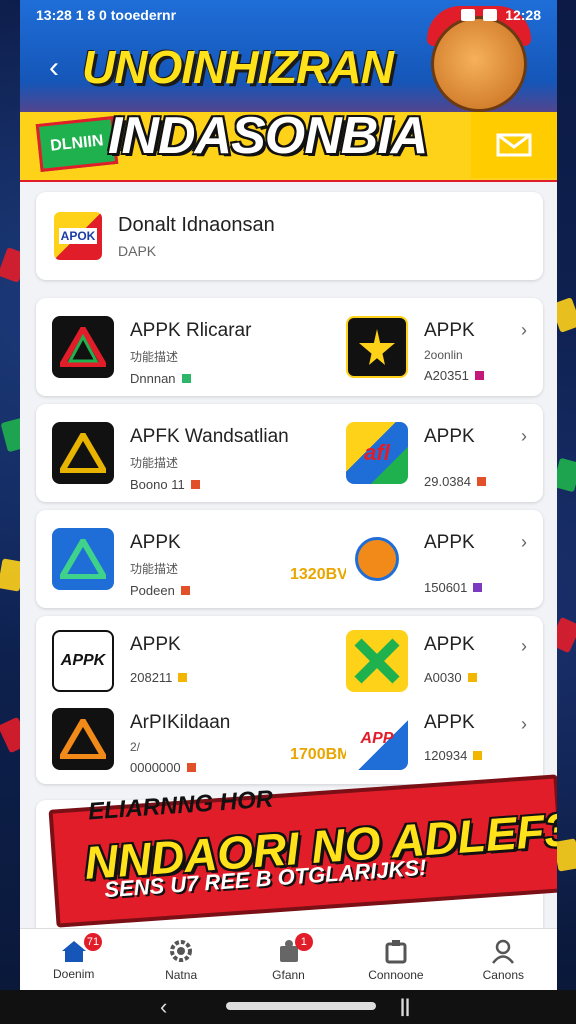 Image resolution: width=576 pixels, height=1024 pixels. What do you see at coordinates (405, 1006) in the screenshot?
I see `system-recents-icon: ||` at bounding box center [405, 1006].